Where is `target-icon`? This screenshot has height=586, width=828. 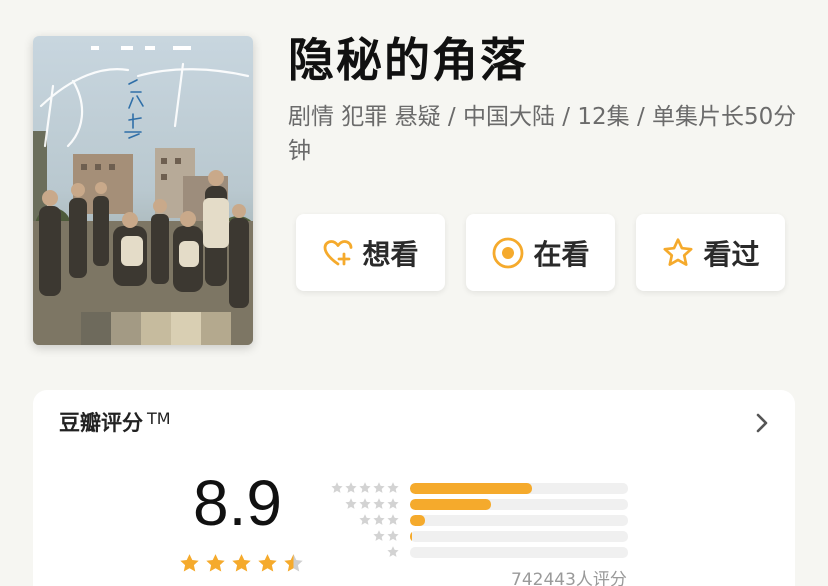 target-icon is located at coordinates (508, 253).